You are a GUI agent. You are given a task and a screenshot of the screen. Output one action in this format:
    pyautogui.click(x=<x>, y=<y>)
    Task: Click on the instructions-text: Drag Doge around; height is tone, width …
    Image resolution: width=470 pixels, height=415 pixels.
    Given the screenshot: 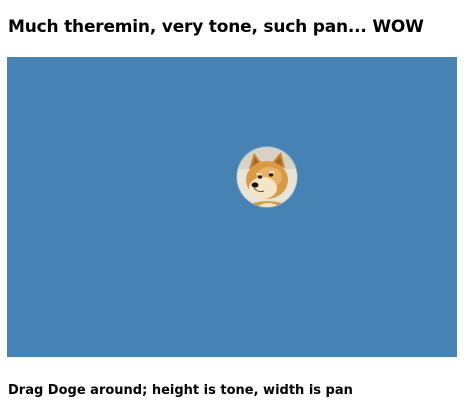 What is the action you would take?
    pyautogui.click(x=180, y=390)
    